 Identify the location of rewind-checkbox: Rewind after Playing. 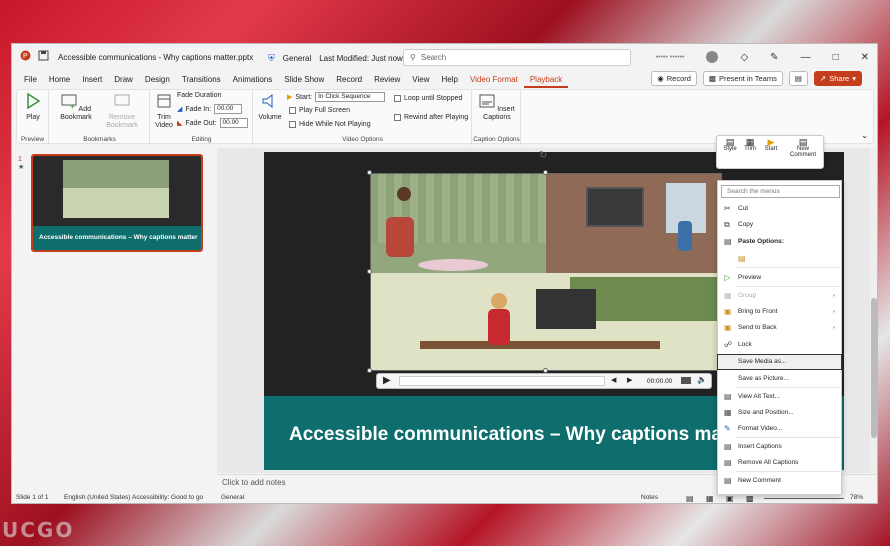
(431, 117).